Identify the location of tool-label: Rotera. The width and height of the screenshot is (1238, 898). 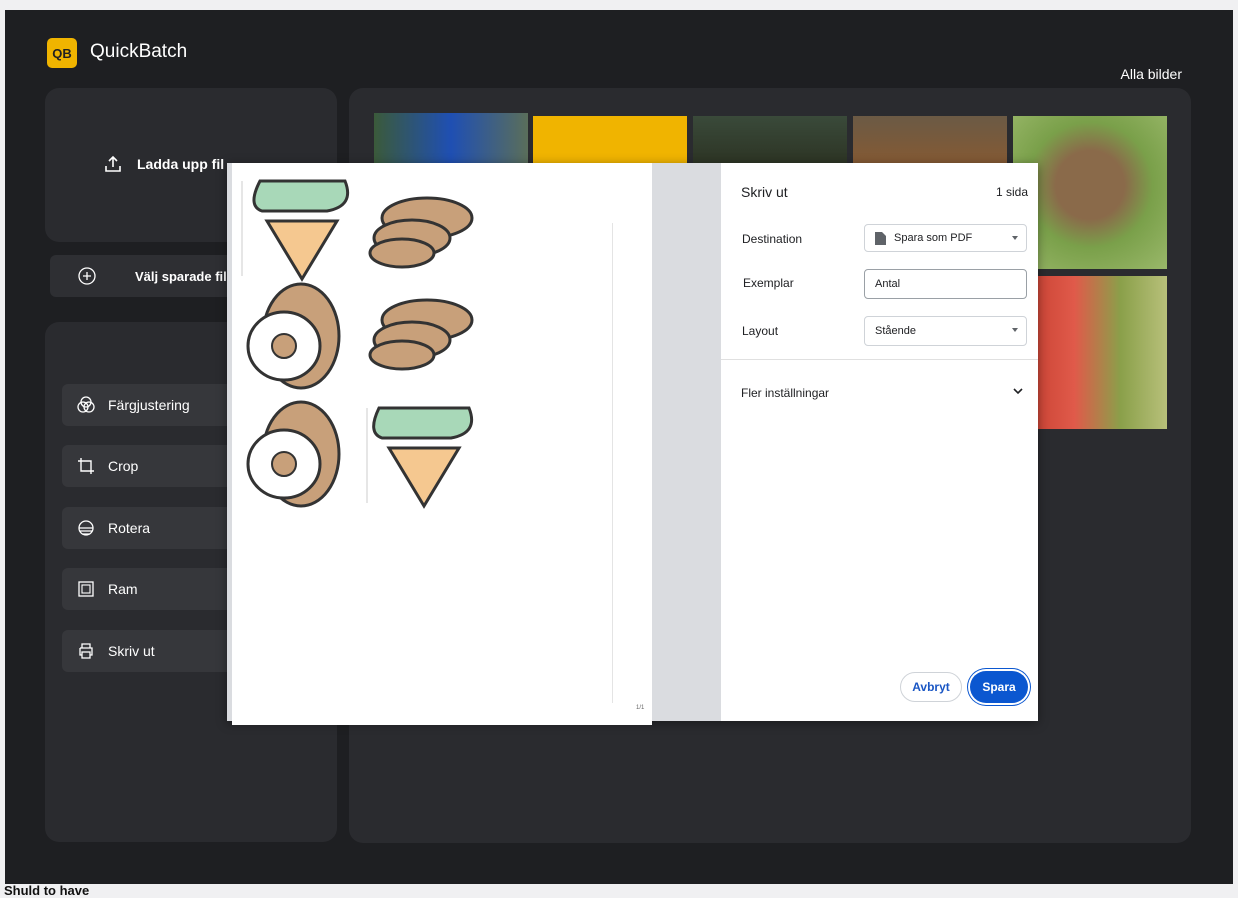
(129, 528).